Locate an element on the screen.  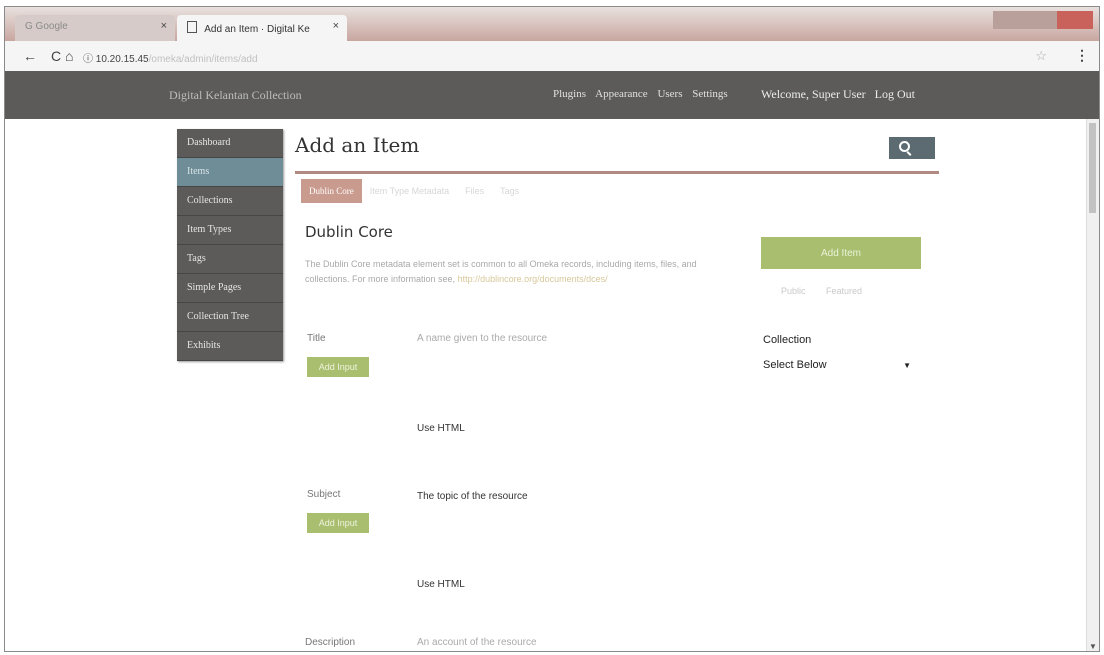
sidebar-item-simple-pages: Simple Pages is located at coordinates (230, 288).